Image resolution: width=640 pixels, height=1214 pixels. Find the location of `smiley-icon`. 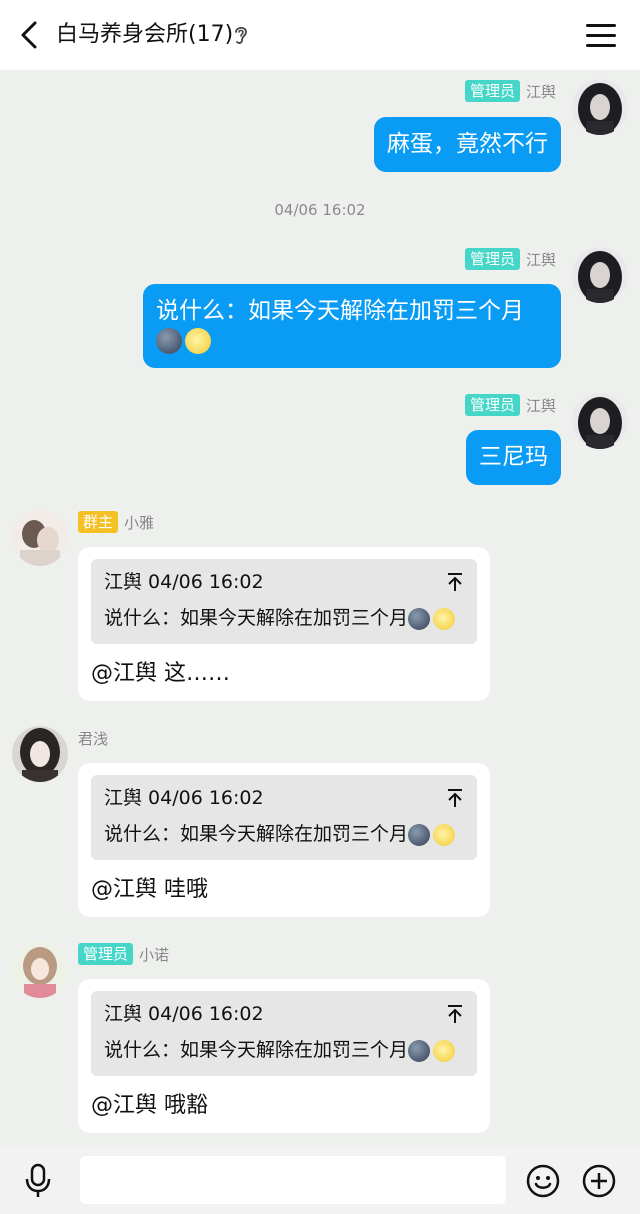

smiley-icon is located at coordinates (543, 1181).